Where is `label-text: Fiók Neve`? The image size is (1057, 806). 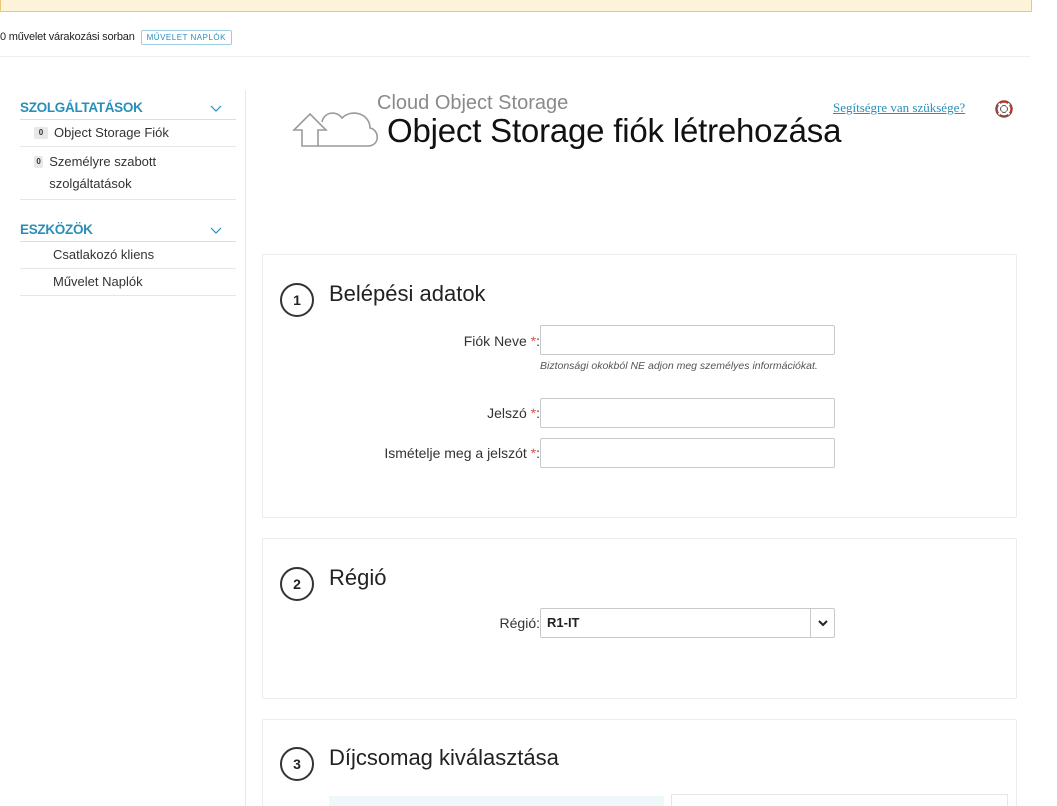
label-text: Fiók Neve is located at coordinates (495, 341).